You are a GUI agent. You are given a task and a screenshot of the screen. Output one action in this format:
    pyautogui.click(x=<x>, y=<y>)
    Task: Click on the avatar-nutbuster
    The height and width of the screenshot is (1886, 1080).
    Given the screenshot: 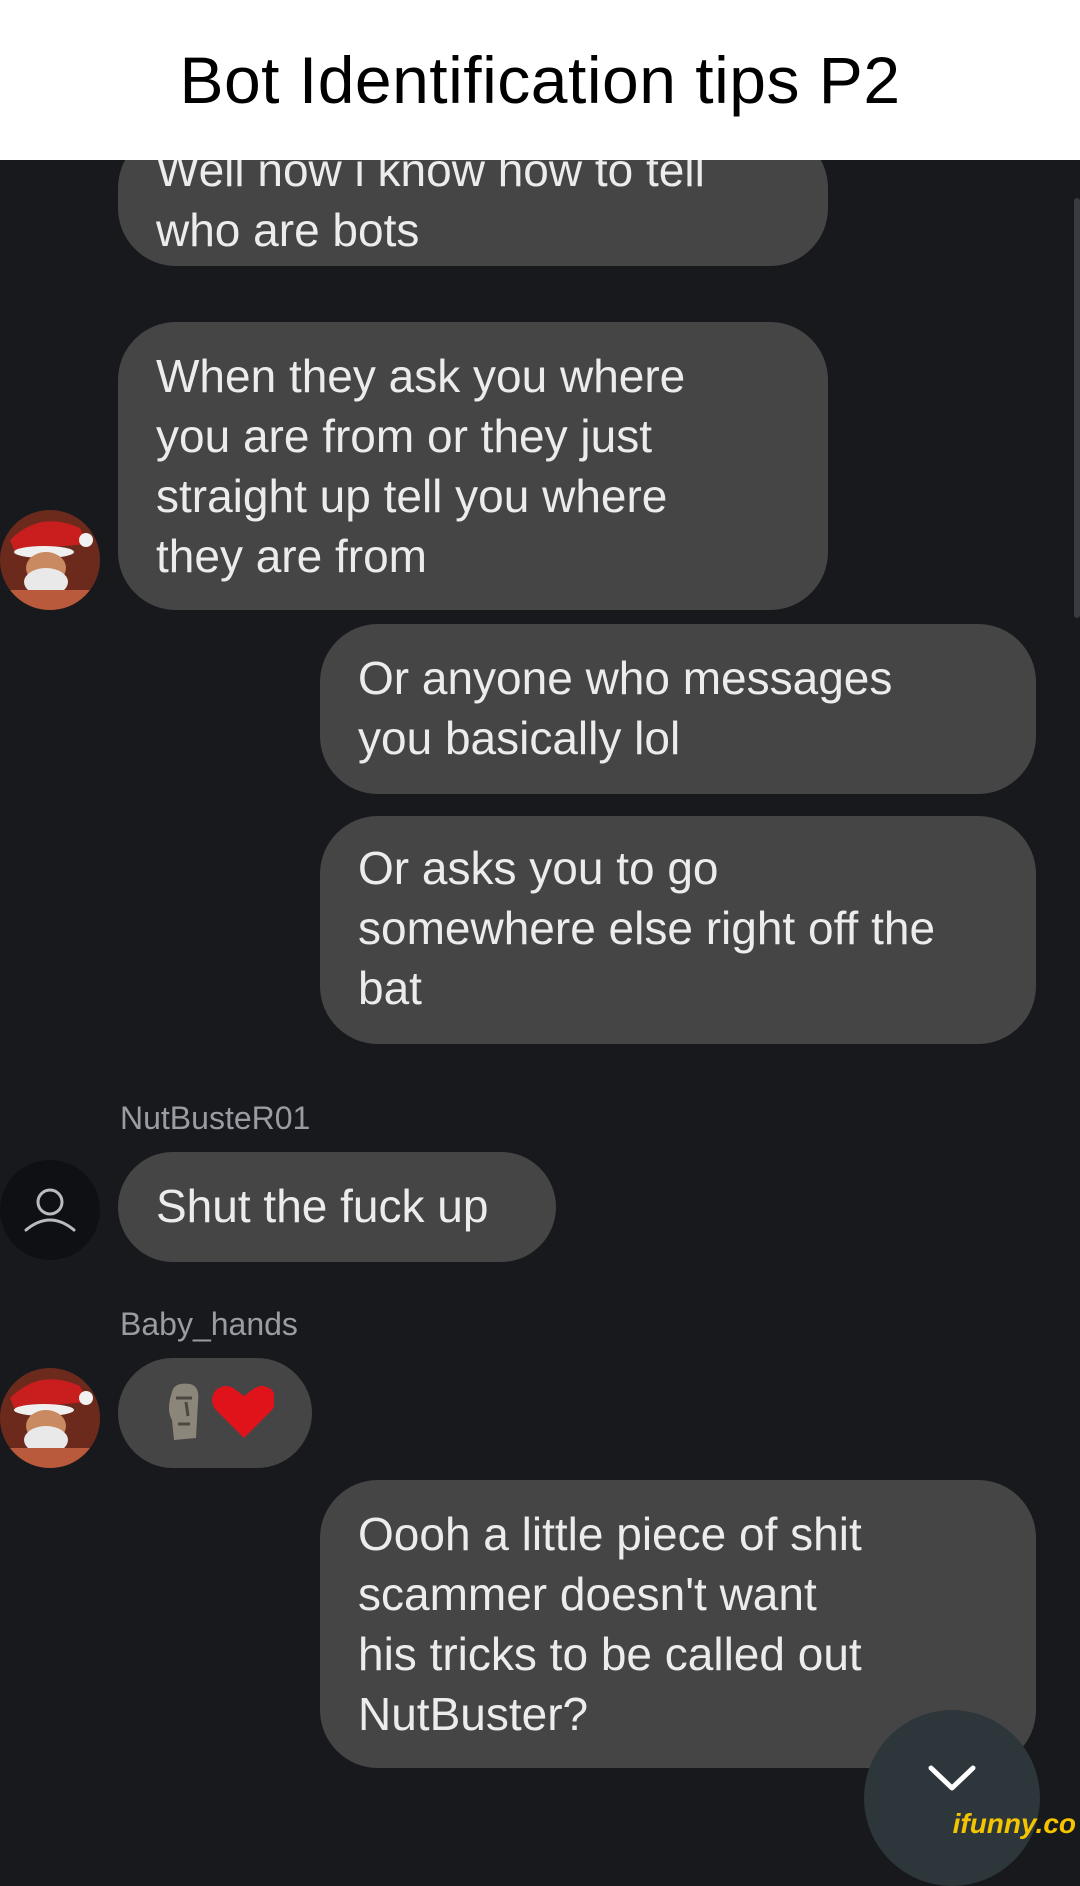 What is the action you would take?
    pyautogui.click(x=50, y=1210)
    